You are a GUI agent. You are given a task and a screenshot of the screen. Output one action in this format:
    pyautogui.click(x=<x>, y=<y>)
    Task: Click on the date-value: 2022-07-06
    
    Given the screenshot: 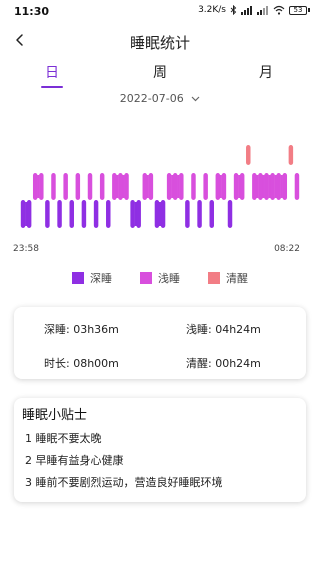 What is the action you would take?
    pyautogui.click(x=151, y=98)
    